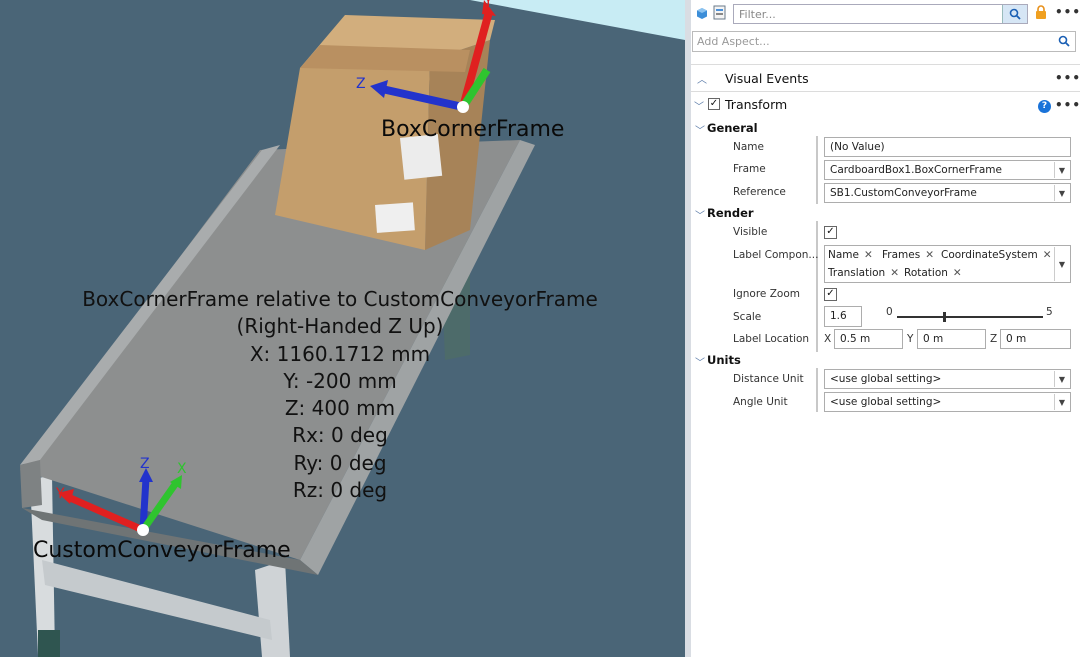 Image resolution: width=1080 pixels, height=657 pixels. What do you see at coordinates (947, 402) in the screenshot?
I see `angle-unit-select: <use global setting> ▼` at bounding box center [947, 402].